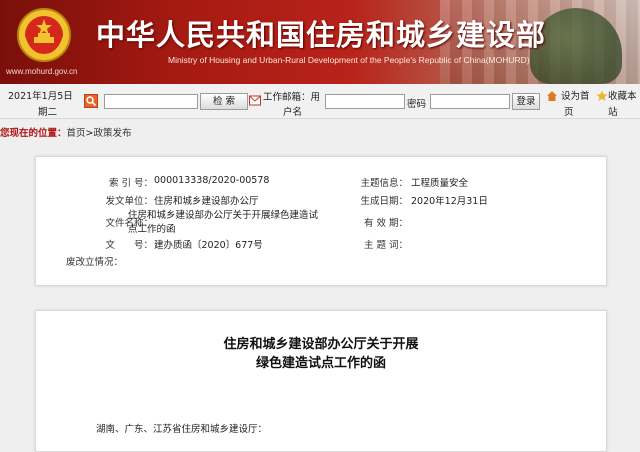  What do you see at coordinates (42, 71) in the screenshot?
I see `site-url: www.mohurd.gov.cn` at bounding box center [42, 71].